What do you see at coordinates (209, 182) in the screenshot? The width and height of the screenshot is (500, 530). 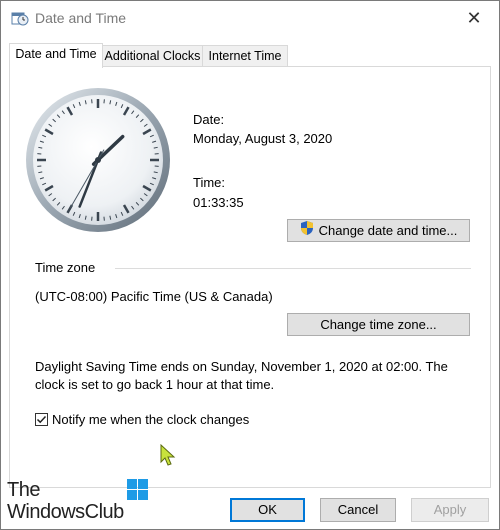 I see `time-label: Time:` at bounding box center [209, 182].